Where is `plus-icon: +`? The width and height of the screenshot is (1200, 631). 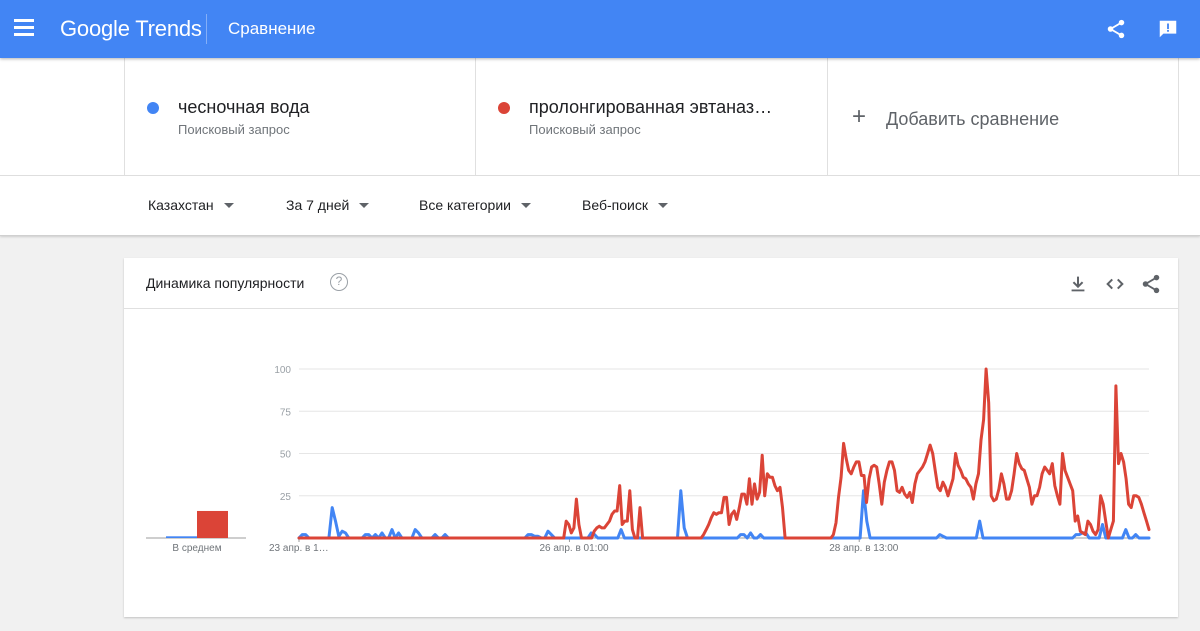
plus-icon: + is located at coordinates (859, 116).